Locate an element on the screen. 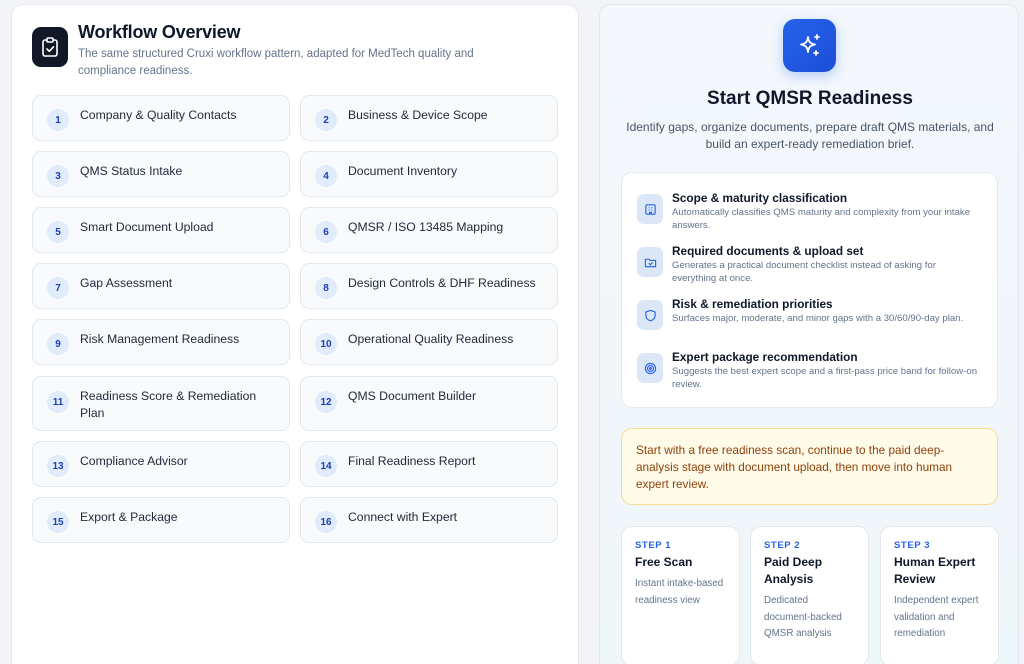 The image size is (1024, 664). workflow-step-card: 7 Gap Assessment is located at coordinates (161, 286).